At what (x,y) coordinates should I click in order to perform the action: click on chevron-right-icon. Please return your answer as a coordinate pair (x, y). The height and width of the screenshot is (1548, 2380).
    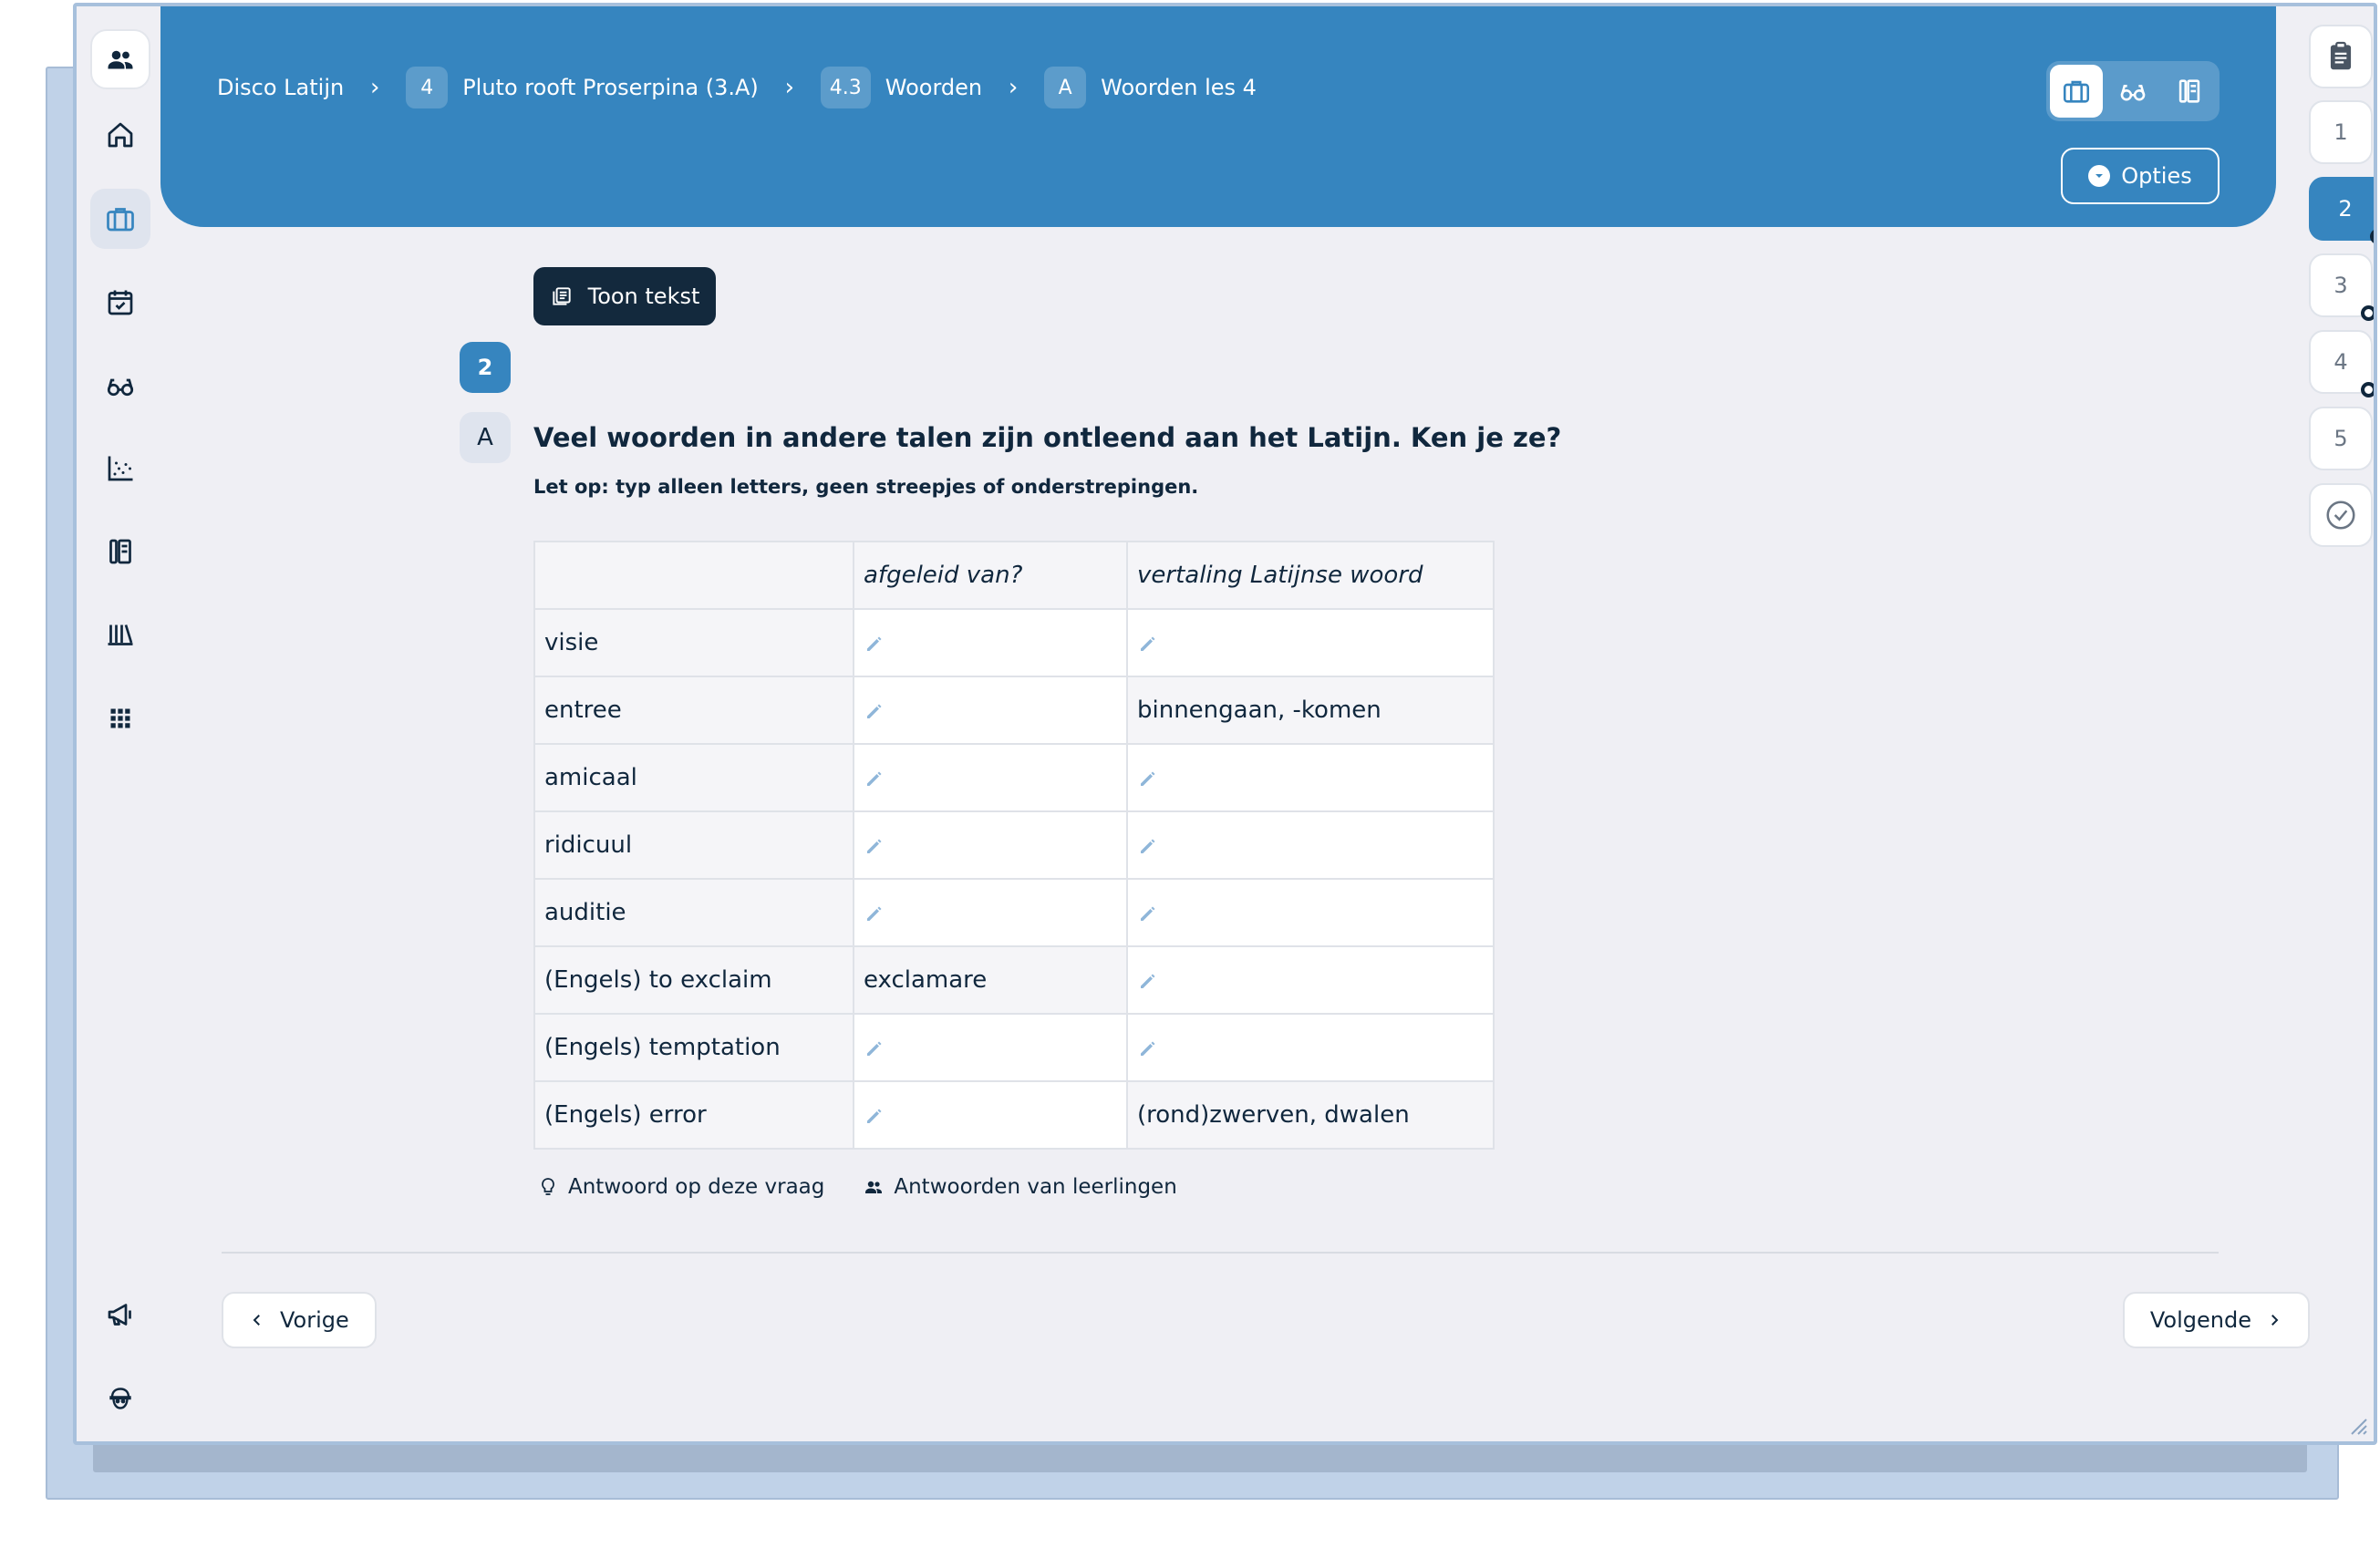
    Looking at the image, I should click on (2275, 1320).